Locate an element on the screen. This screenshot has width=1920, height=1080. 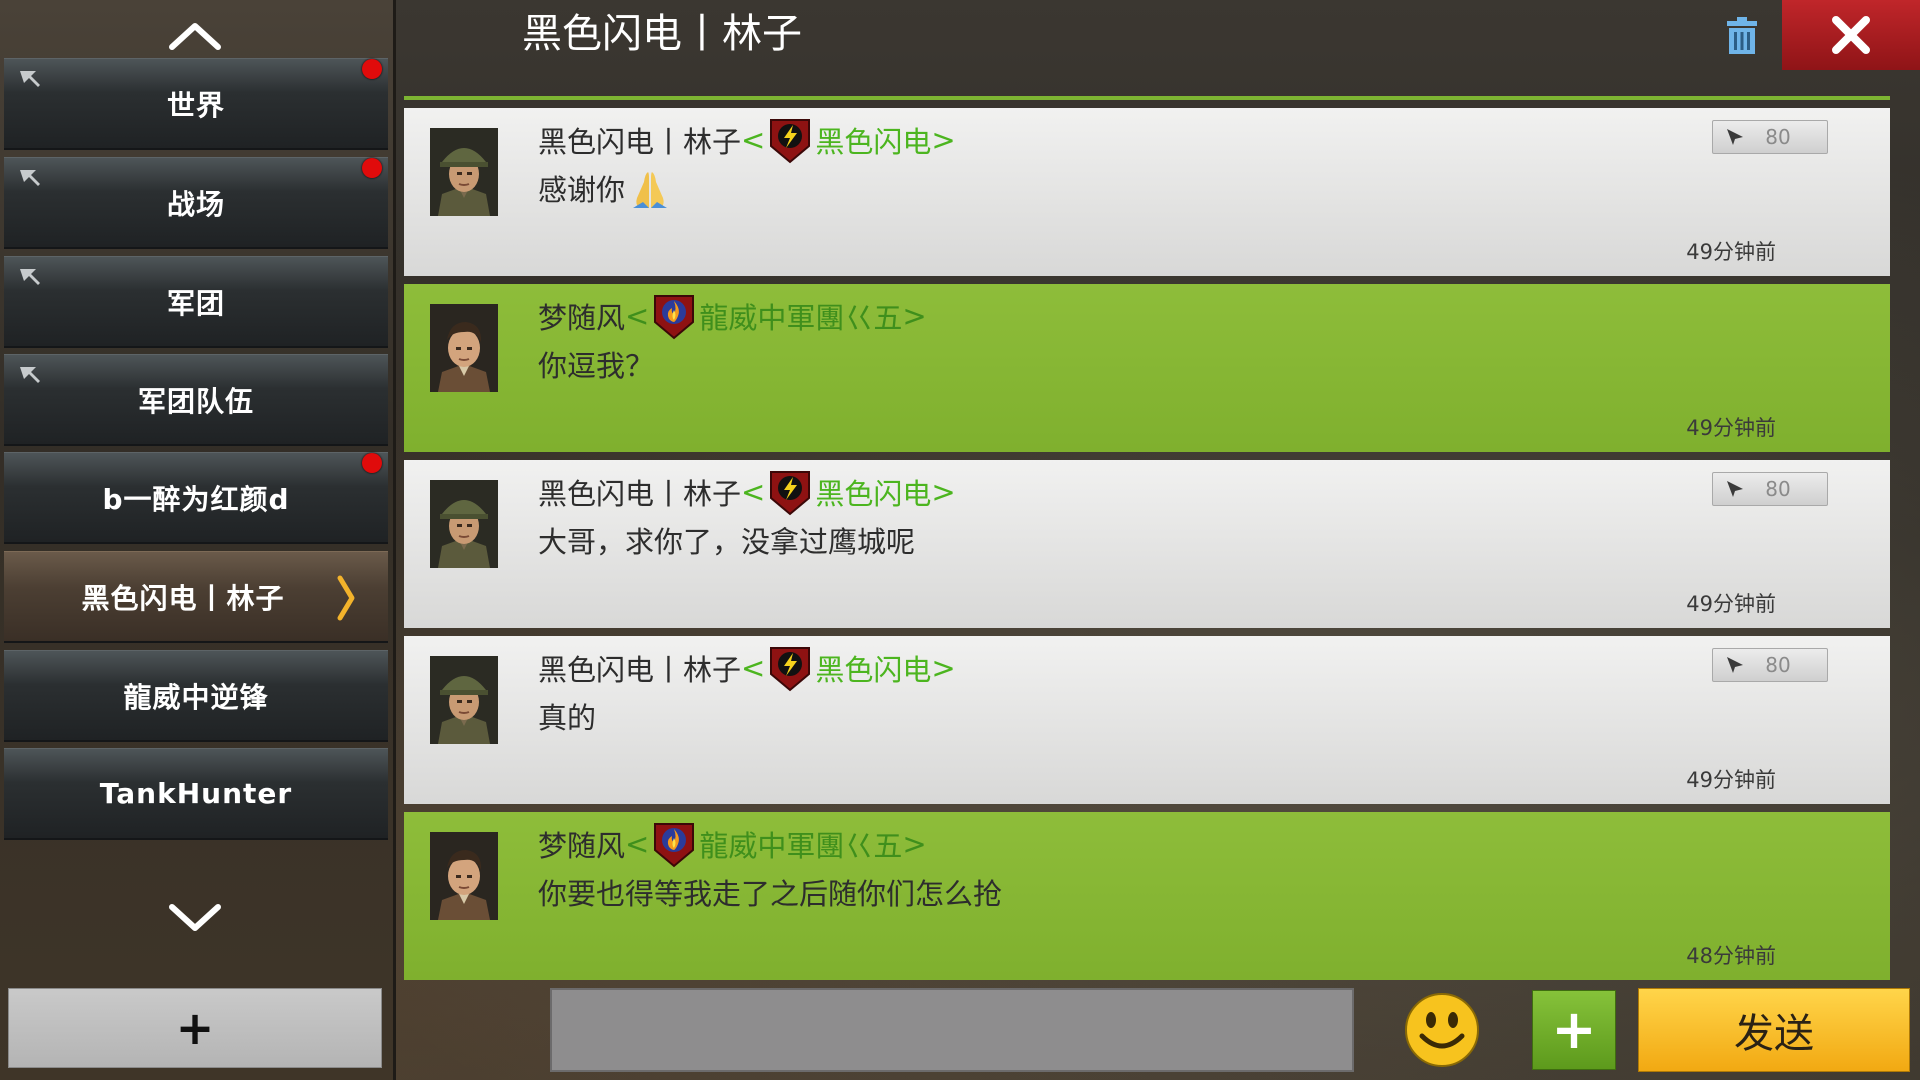
chevron-up-icon is located at coordinates (195, 36).